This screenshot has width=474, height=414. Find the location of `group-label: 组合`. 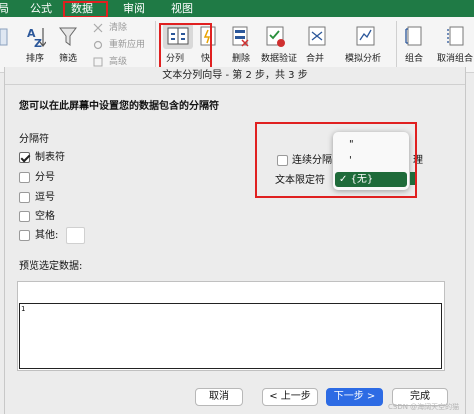

group-label: 组合 is located at coordinates (414, 59).